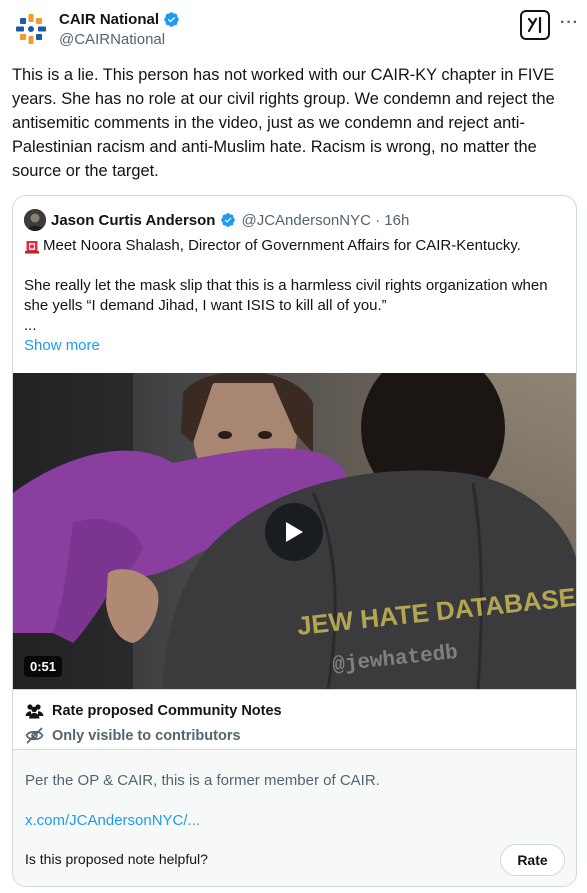  I want to click on grok-icon, so click(535, 25).